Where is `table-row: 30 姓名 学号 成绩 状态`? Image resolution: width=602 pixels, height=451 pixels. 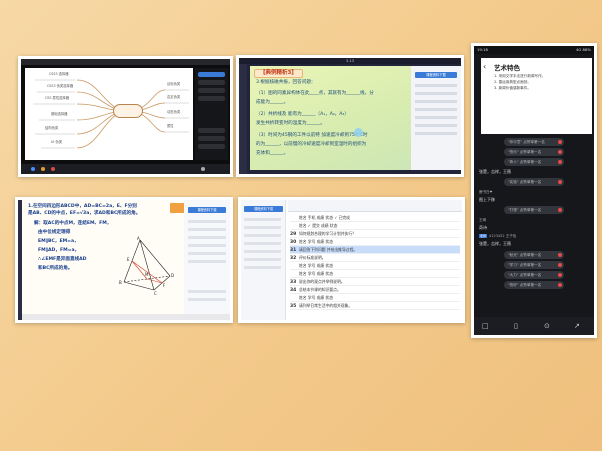
table-row: 30 姓名 学号 成绩 状态 is located at coordinates (375, 242).